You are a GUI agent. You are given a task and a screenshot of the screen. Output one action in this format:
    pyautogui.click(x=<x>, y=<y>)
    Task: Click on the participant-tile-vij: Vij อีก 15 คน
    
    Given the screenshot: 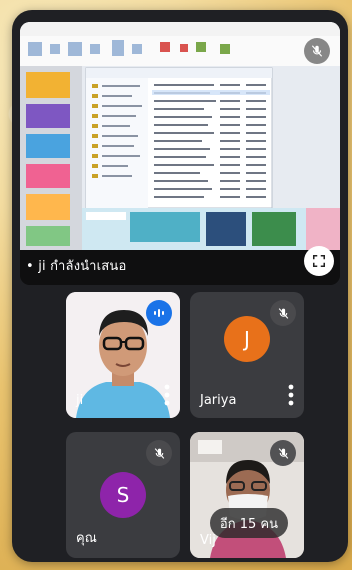 What is the action you would take?
    pyautogui.click(x=247, y=495)
    